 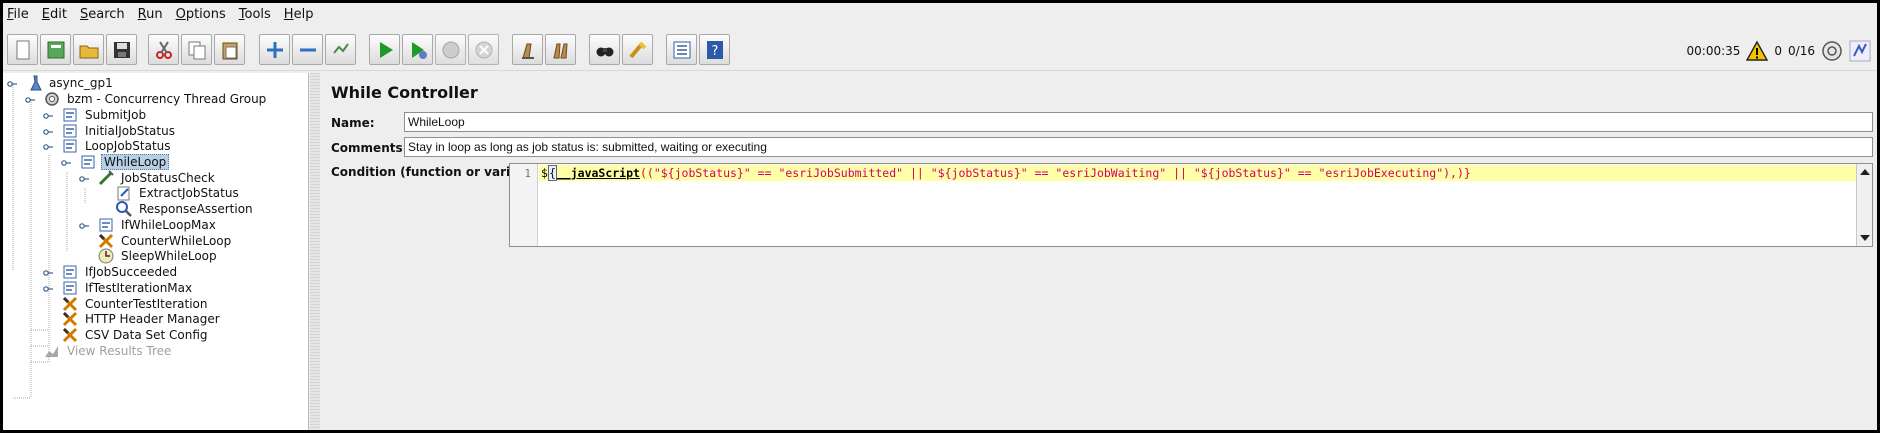 What do you see at coordinates (52, 99) in the screenshot?
I see `thread-group-icon` at bounding box center [52, 99].